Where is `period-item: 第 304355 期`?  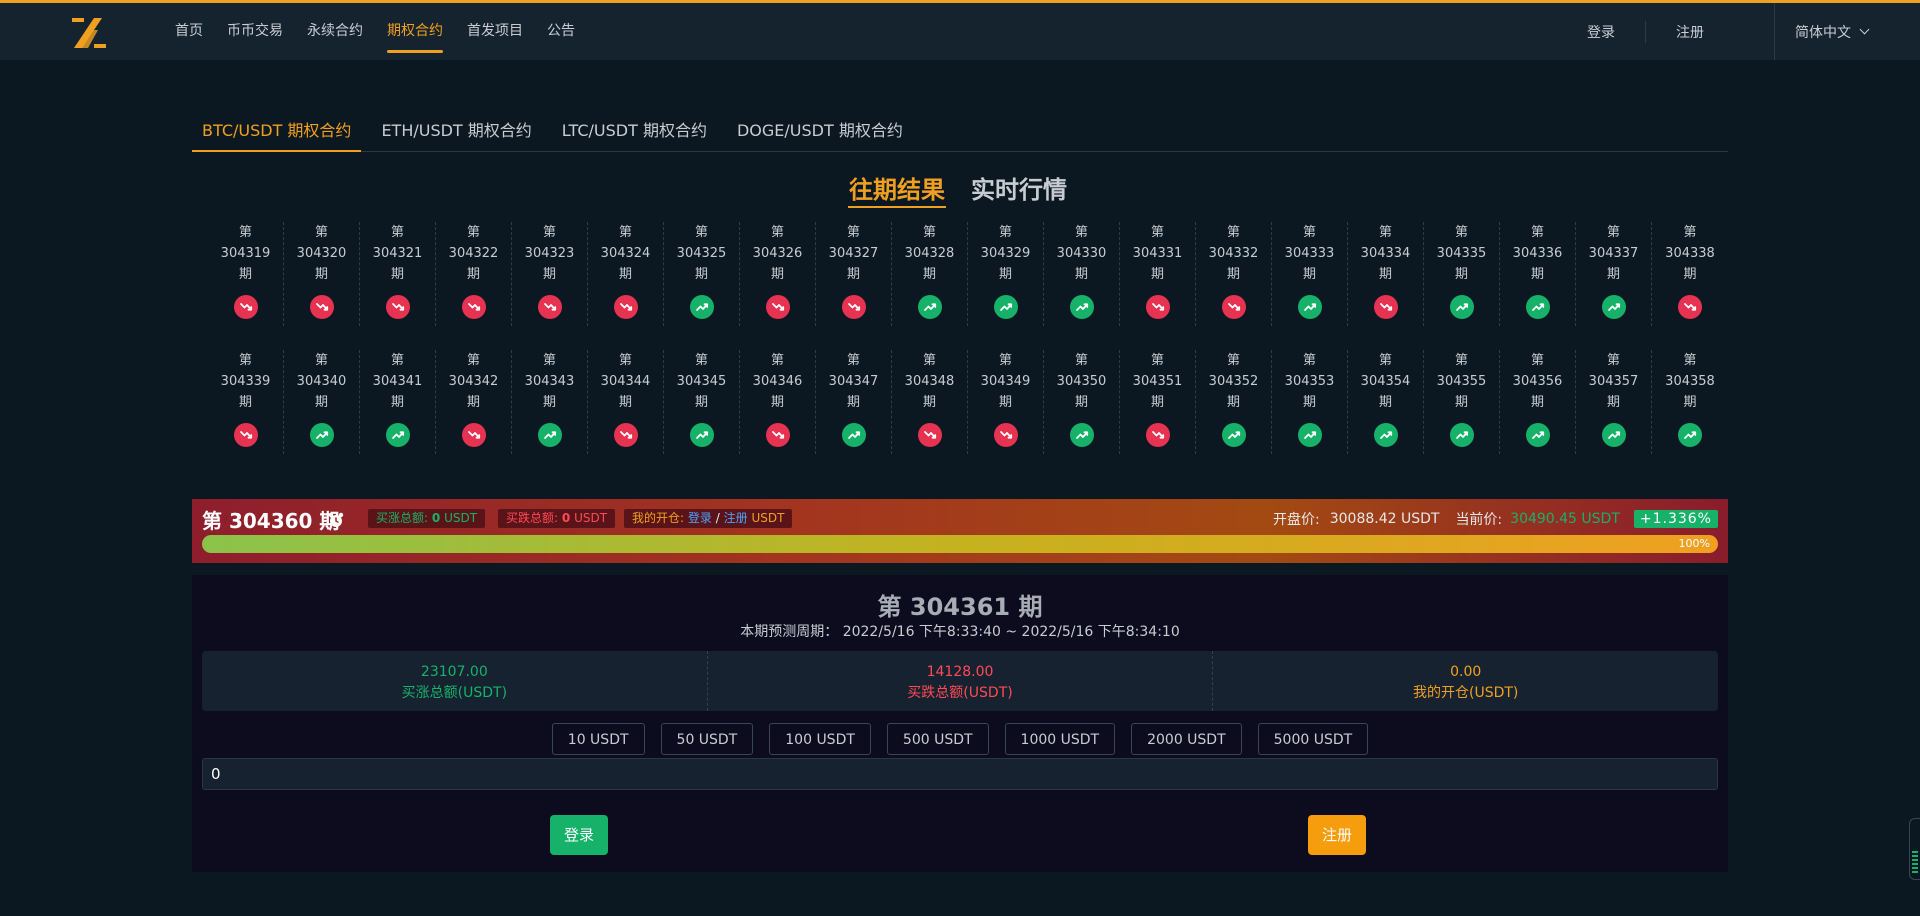
period-item: 第 304355 期 is located at coordinates (1462, 402).